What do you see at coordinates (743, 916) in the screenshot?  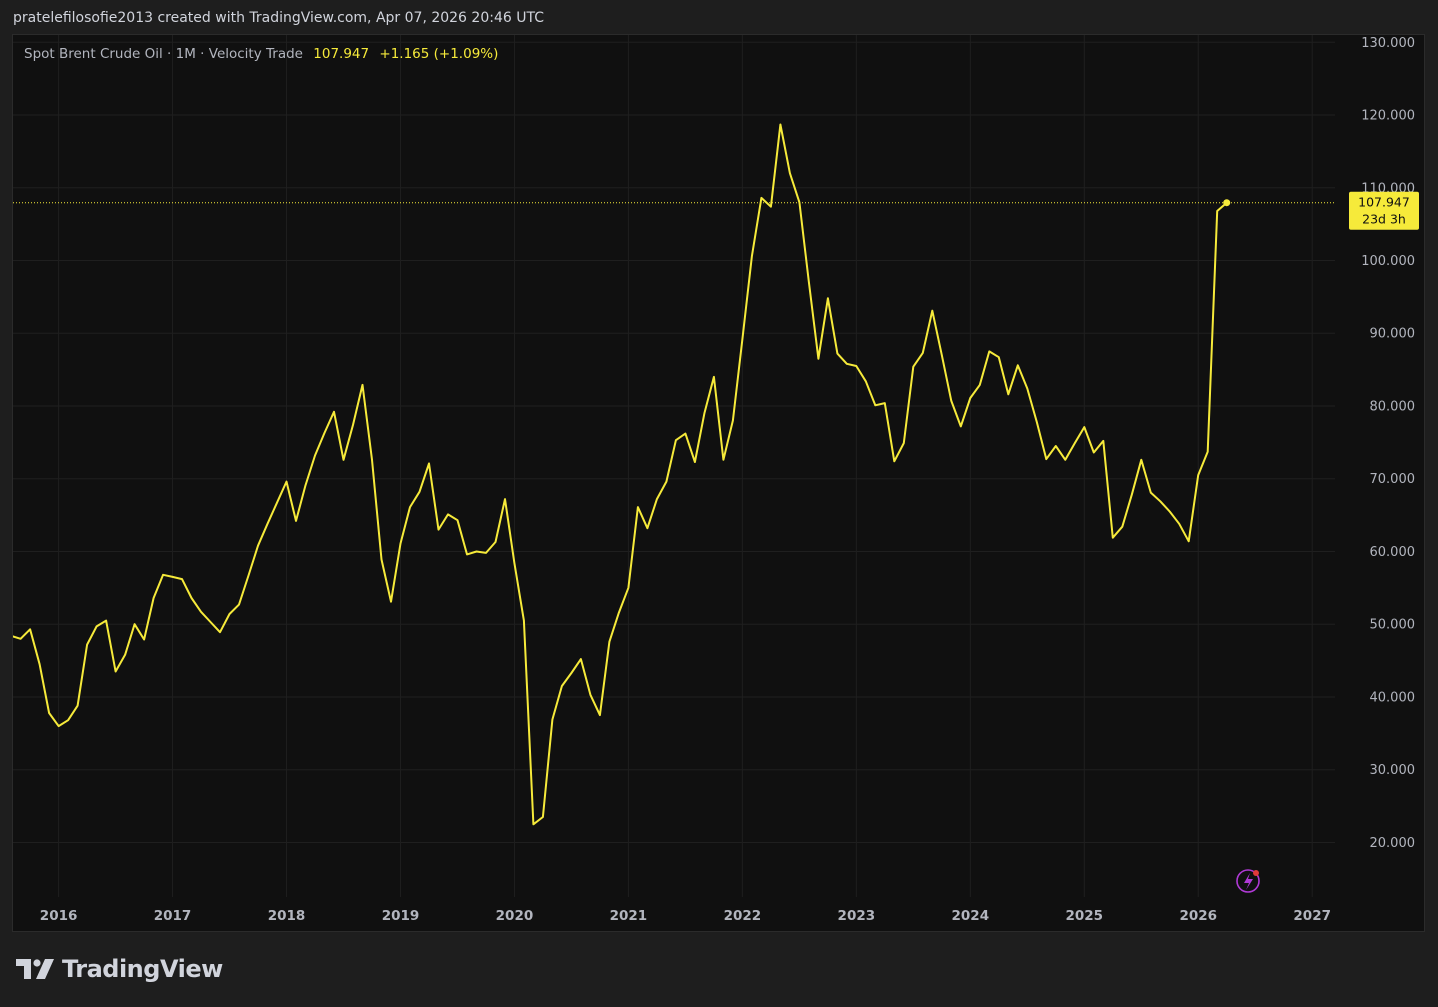 I see `x-tick-label: 2022` at bounding box center [743, 916].